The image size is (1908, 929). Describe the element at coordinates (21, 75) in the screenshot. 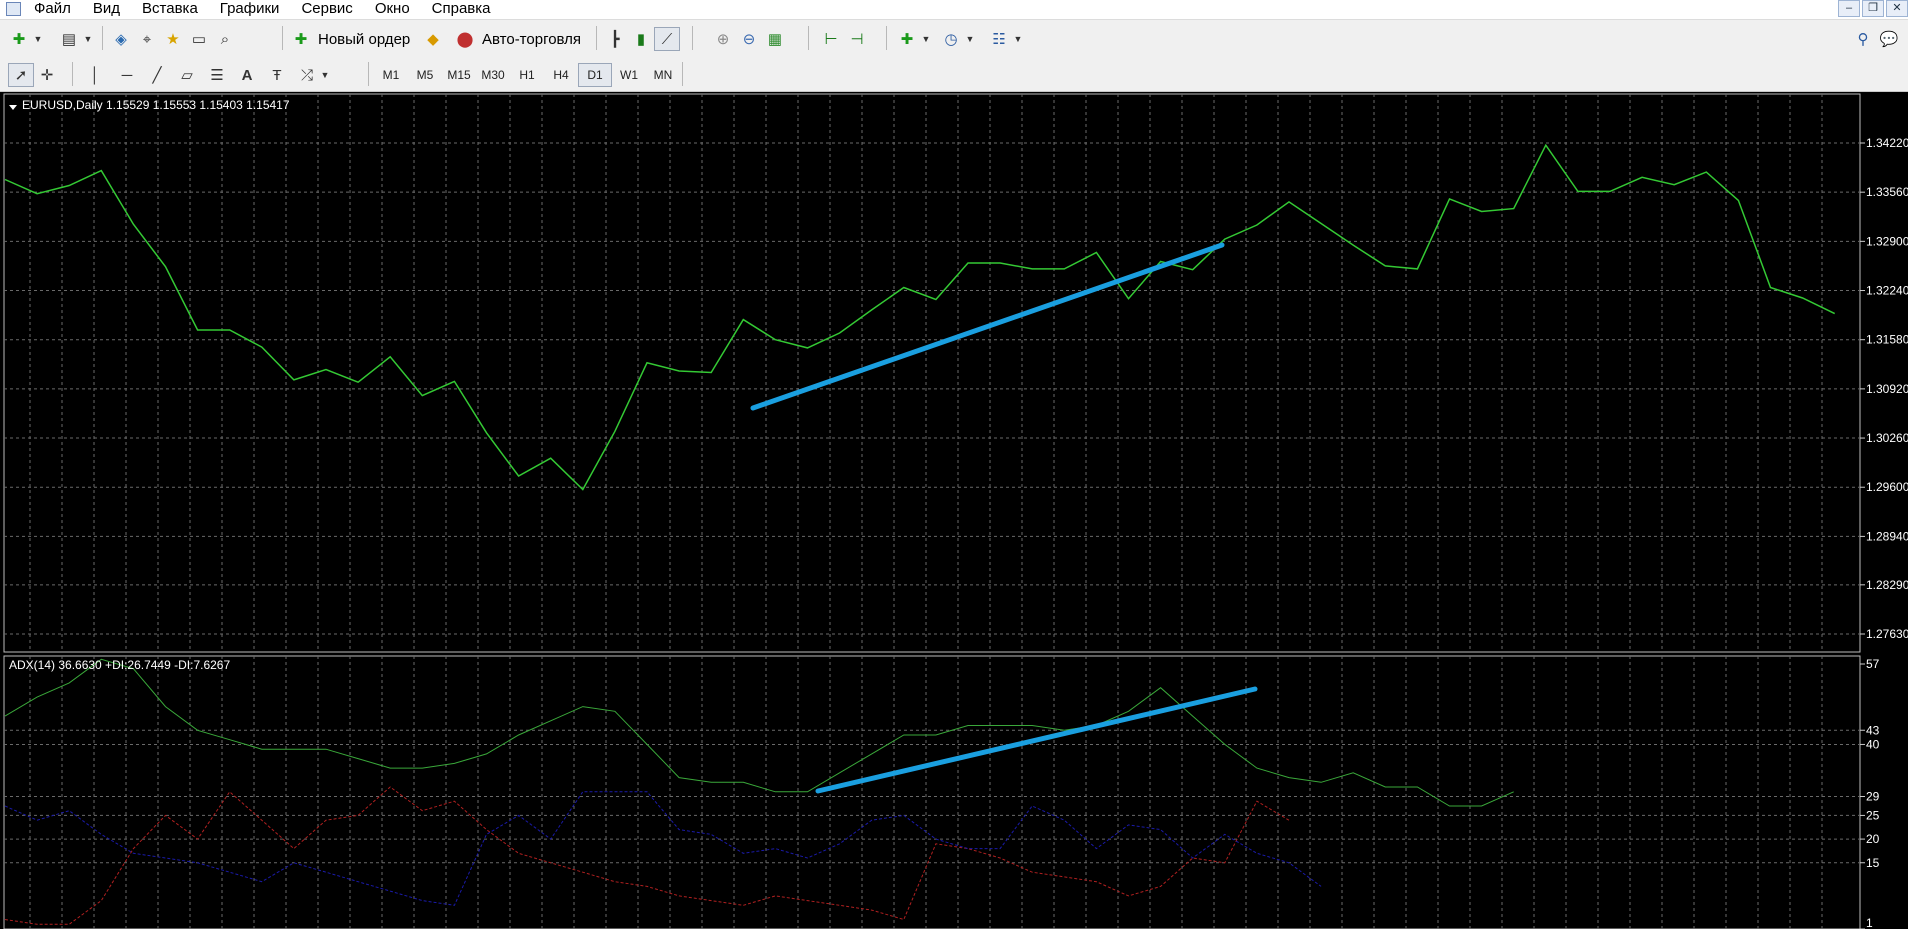

I see `cursor-icon: ➚` at that location.